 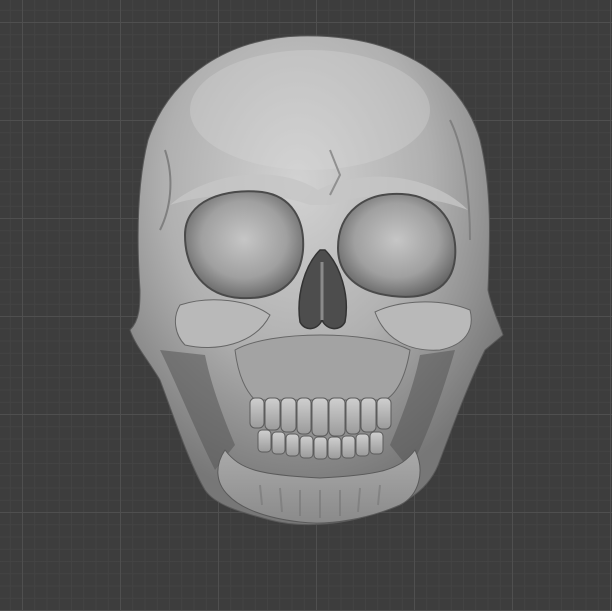 I want to click on left-eye-socket, so click(x=244, y=245).